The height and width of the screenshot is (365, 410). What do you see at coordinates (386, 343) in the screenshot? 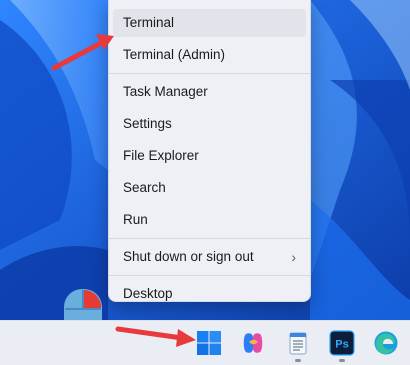
I see `edge-icon` at bounding box center [386, 343].